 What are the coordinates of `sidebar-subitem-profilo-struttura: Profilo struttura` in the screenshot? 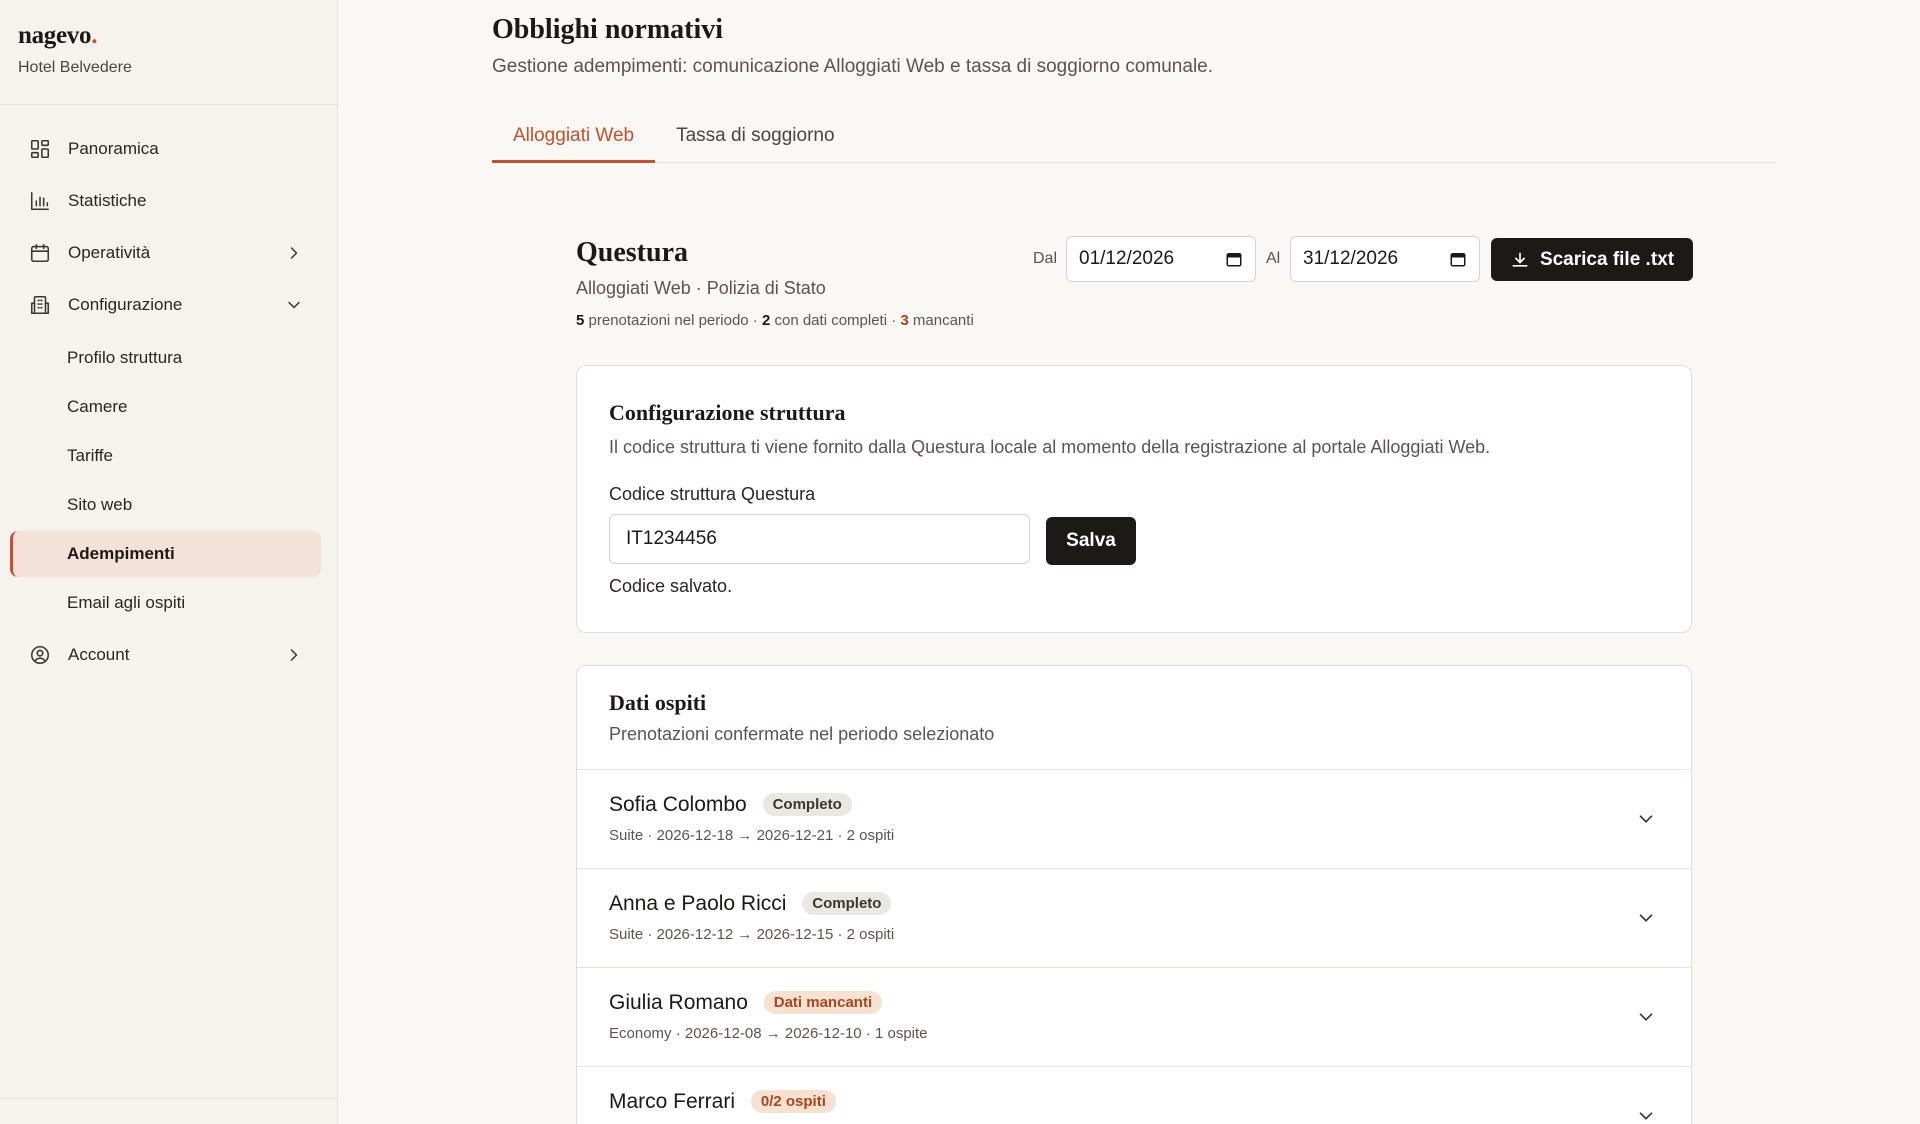 It's located at (165, 358).